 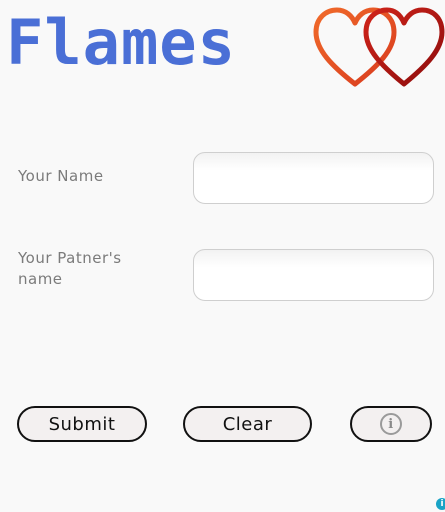 I want to click on your-name-label: Your Name, so click(x=61, y=176).